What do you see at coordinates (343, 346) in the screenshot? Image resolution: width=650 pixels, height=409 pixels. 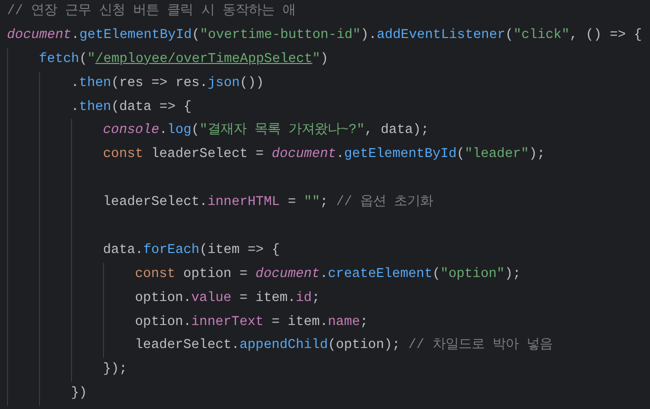 I see `code-line: leaderSelect.appendChild(option); // 차일드로 박아 넣음` at bounding box center [343, 346].